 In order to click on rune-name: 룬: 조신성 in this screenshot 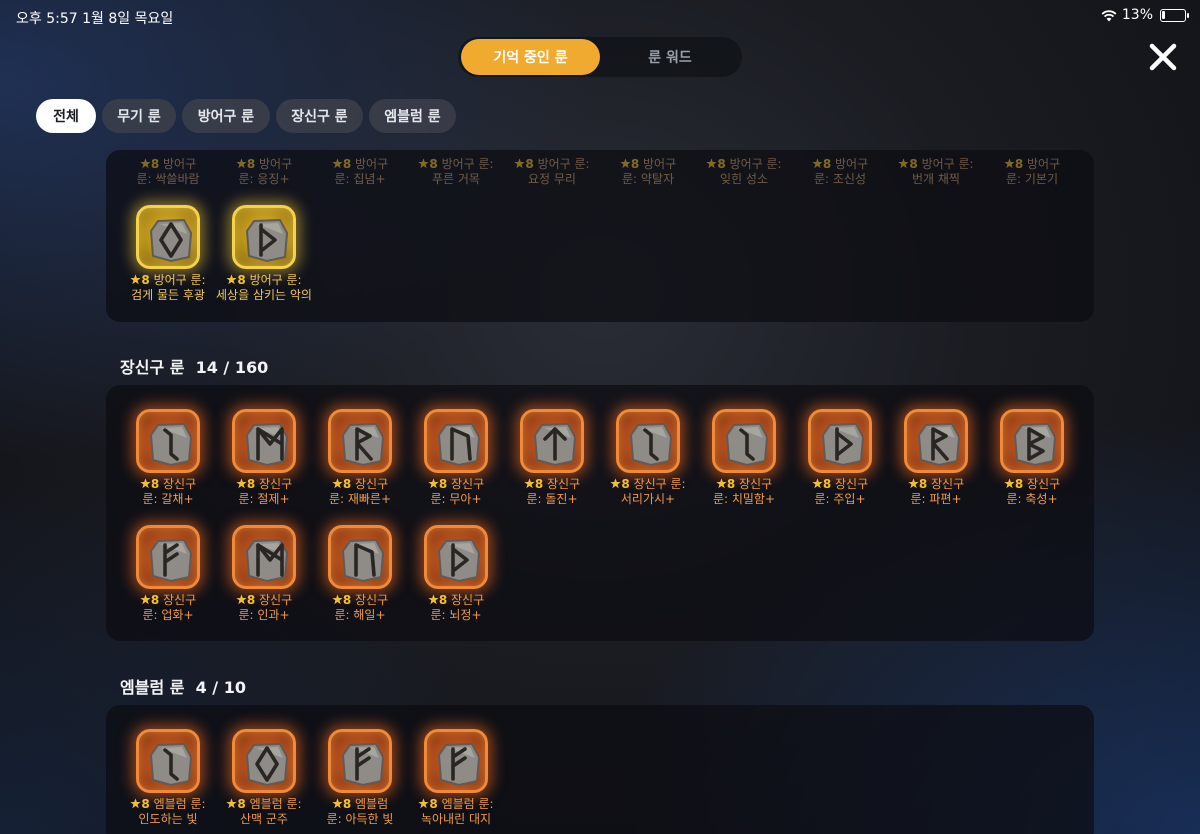, I will do `click(840, 179)`.